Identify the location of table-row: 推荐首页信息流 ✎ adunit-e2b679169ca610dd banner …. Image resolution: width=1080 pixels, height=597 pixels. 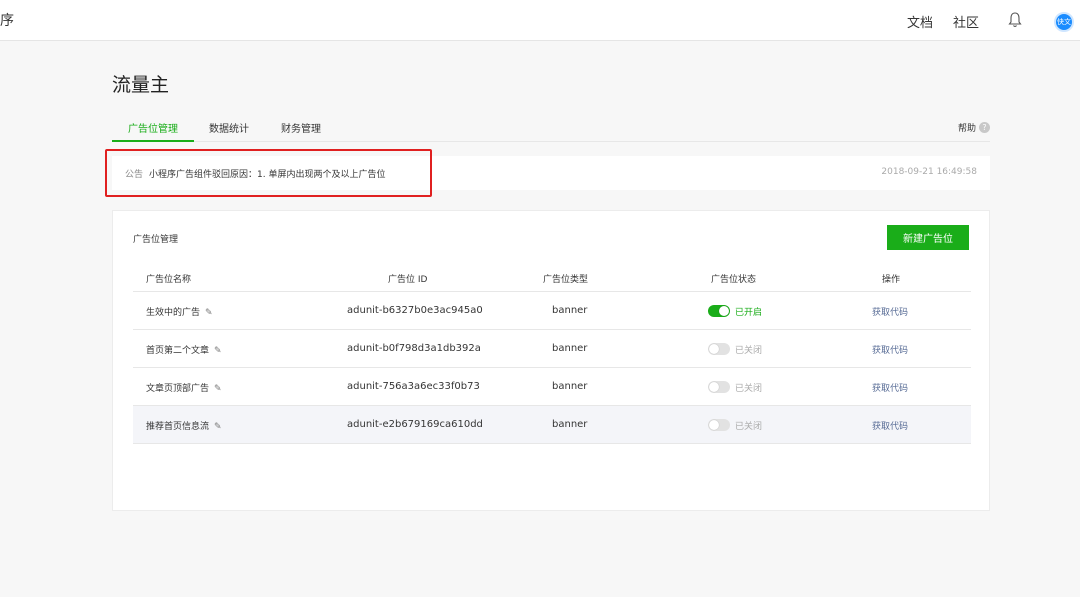
(552, 425).